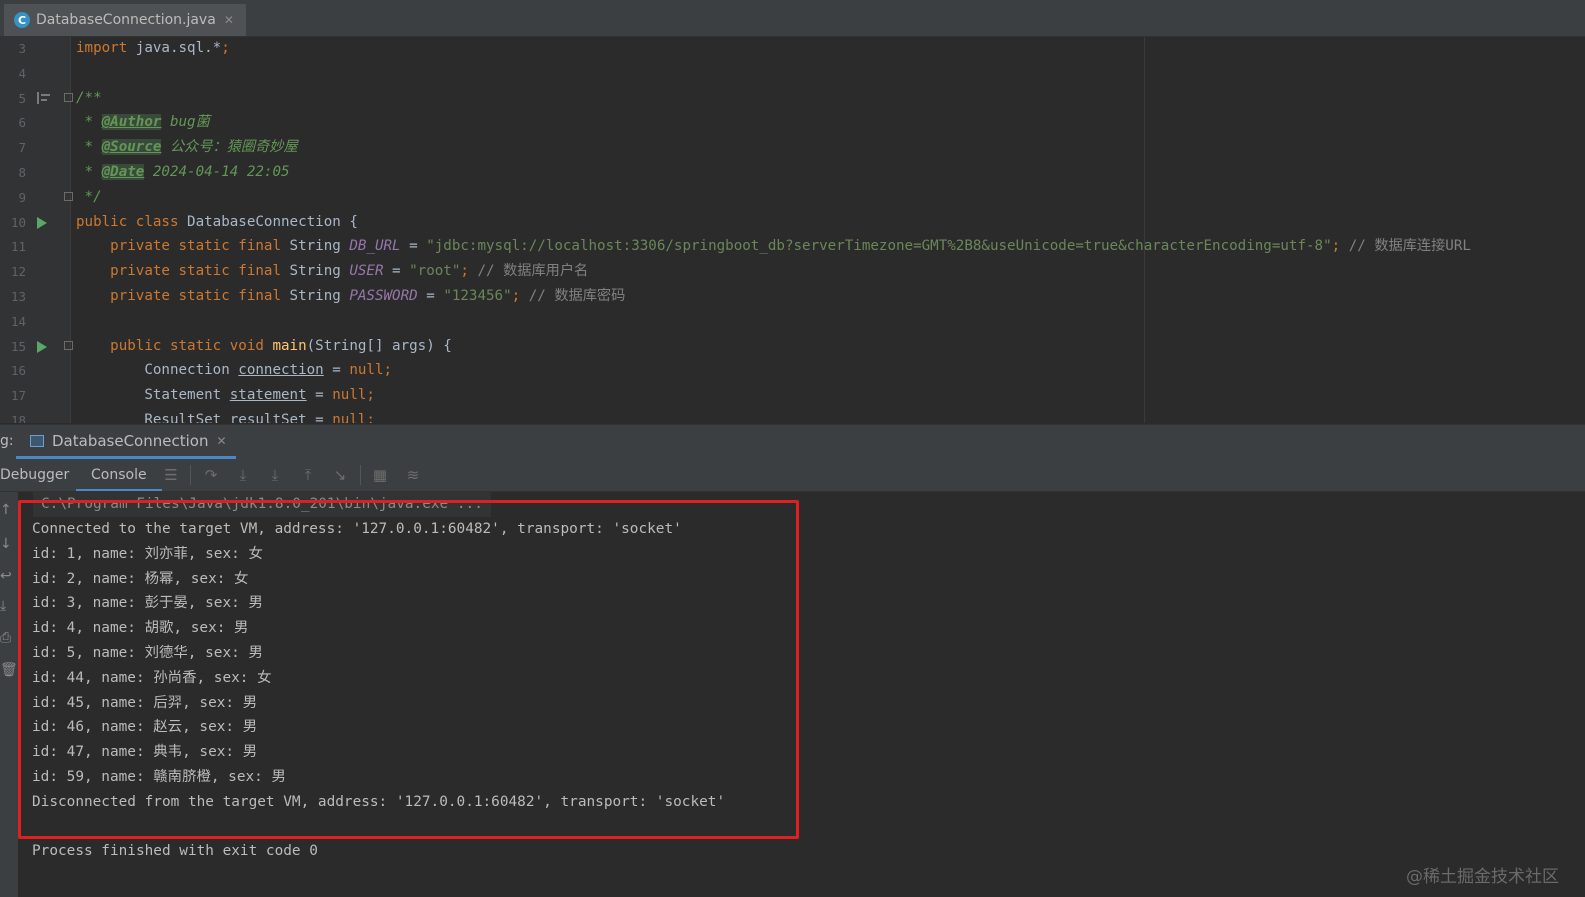 This screenshot has height=897, width=1585. Describe the element at coordinates (9, 694) in the screenshot. I see `console-side-toolbar: ↑ ↓ ↩ ⤓ ⎙ 🗑` at that location.